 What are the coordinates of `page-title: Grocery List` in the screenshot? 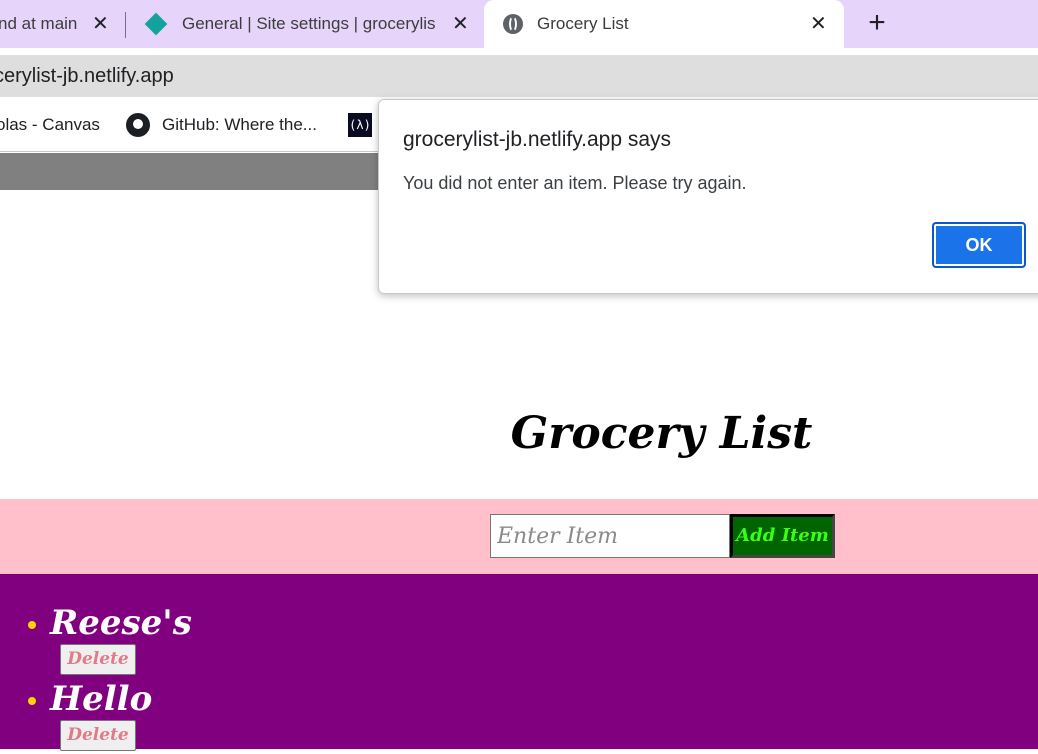 It's located at (661, 433).